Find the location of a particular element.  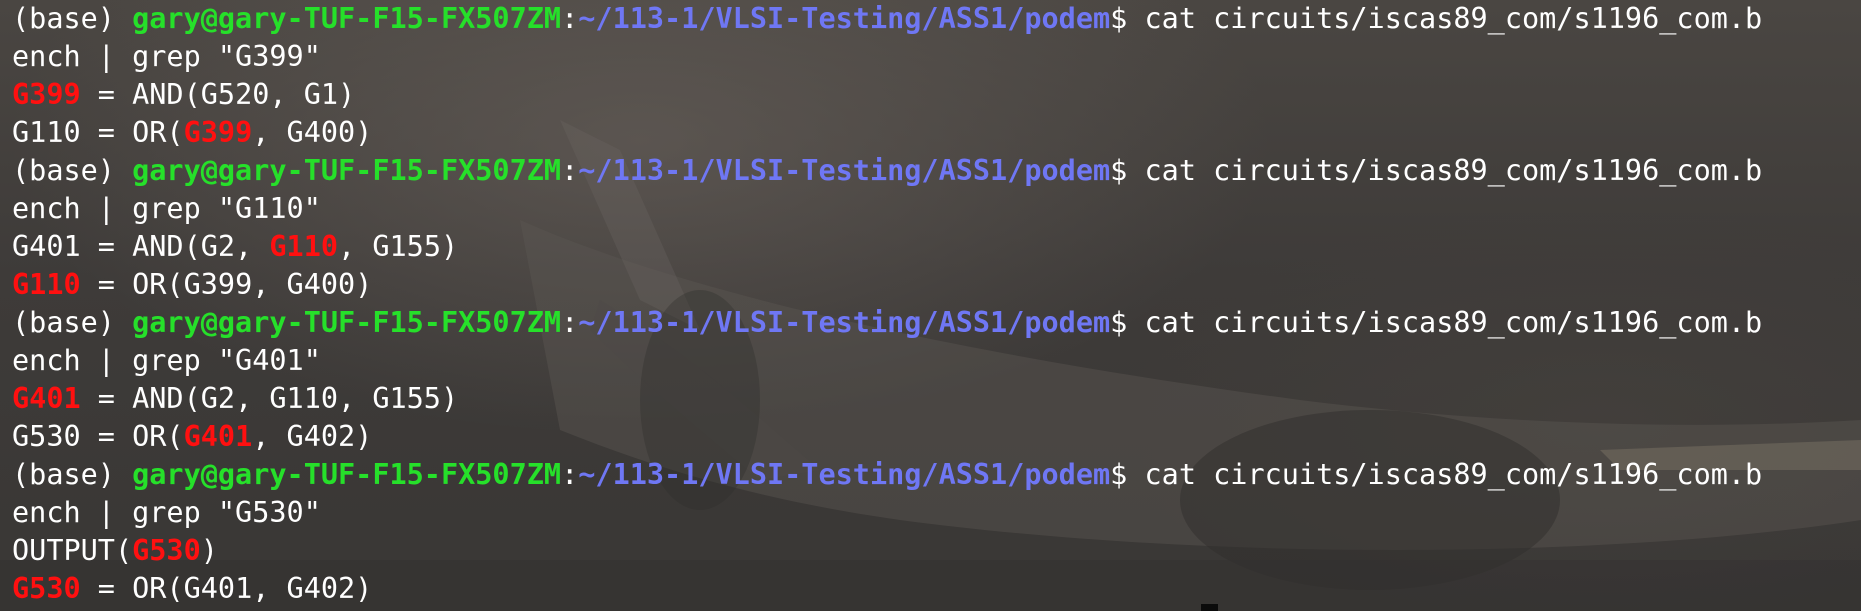

output-text: OUTPUT( is located at coordinates (72, 550).